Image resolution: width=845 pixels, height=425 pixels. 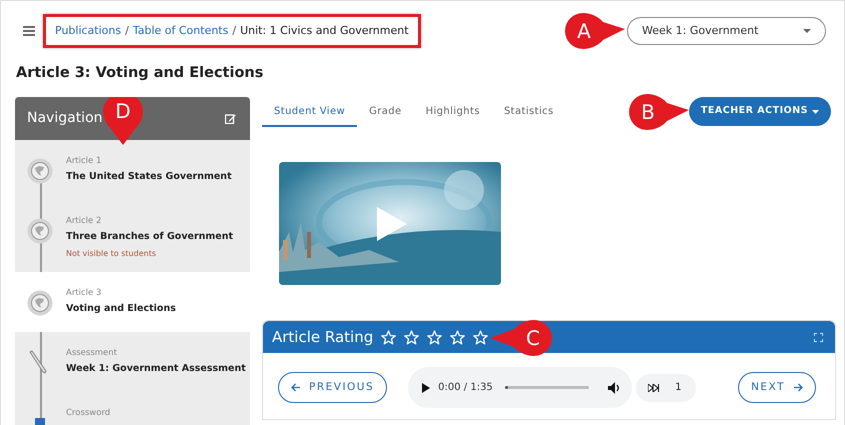 What do you see at coordinates (324, 30) in the screenshot?
I see `breadcrumb-current: Unit: 1 Civics and Government` at bounding box center [324, 30].